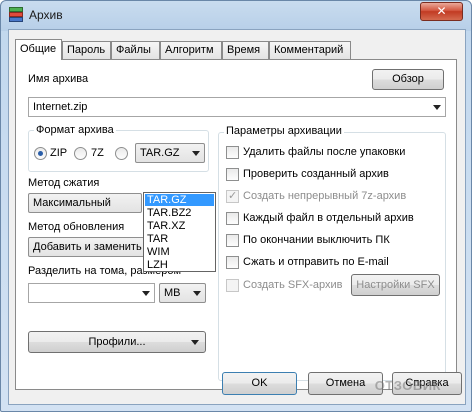  I want to click on format-7z-radio, so click(80, 153).